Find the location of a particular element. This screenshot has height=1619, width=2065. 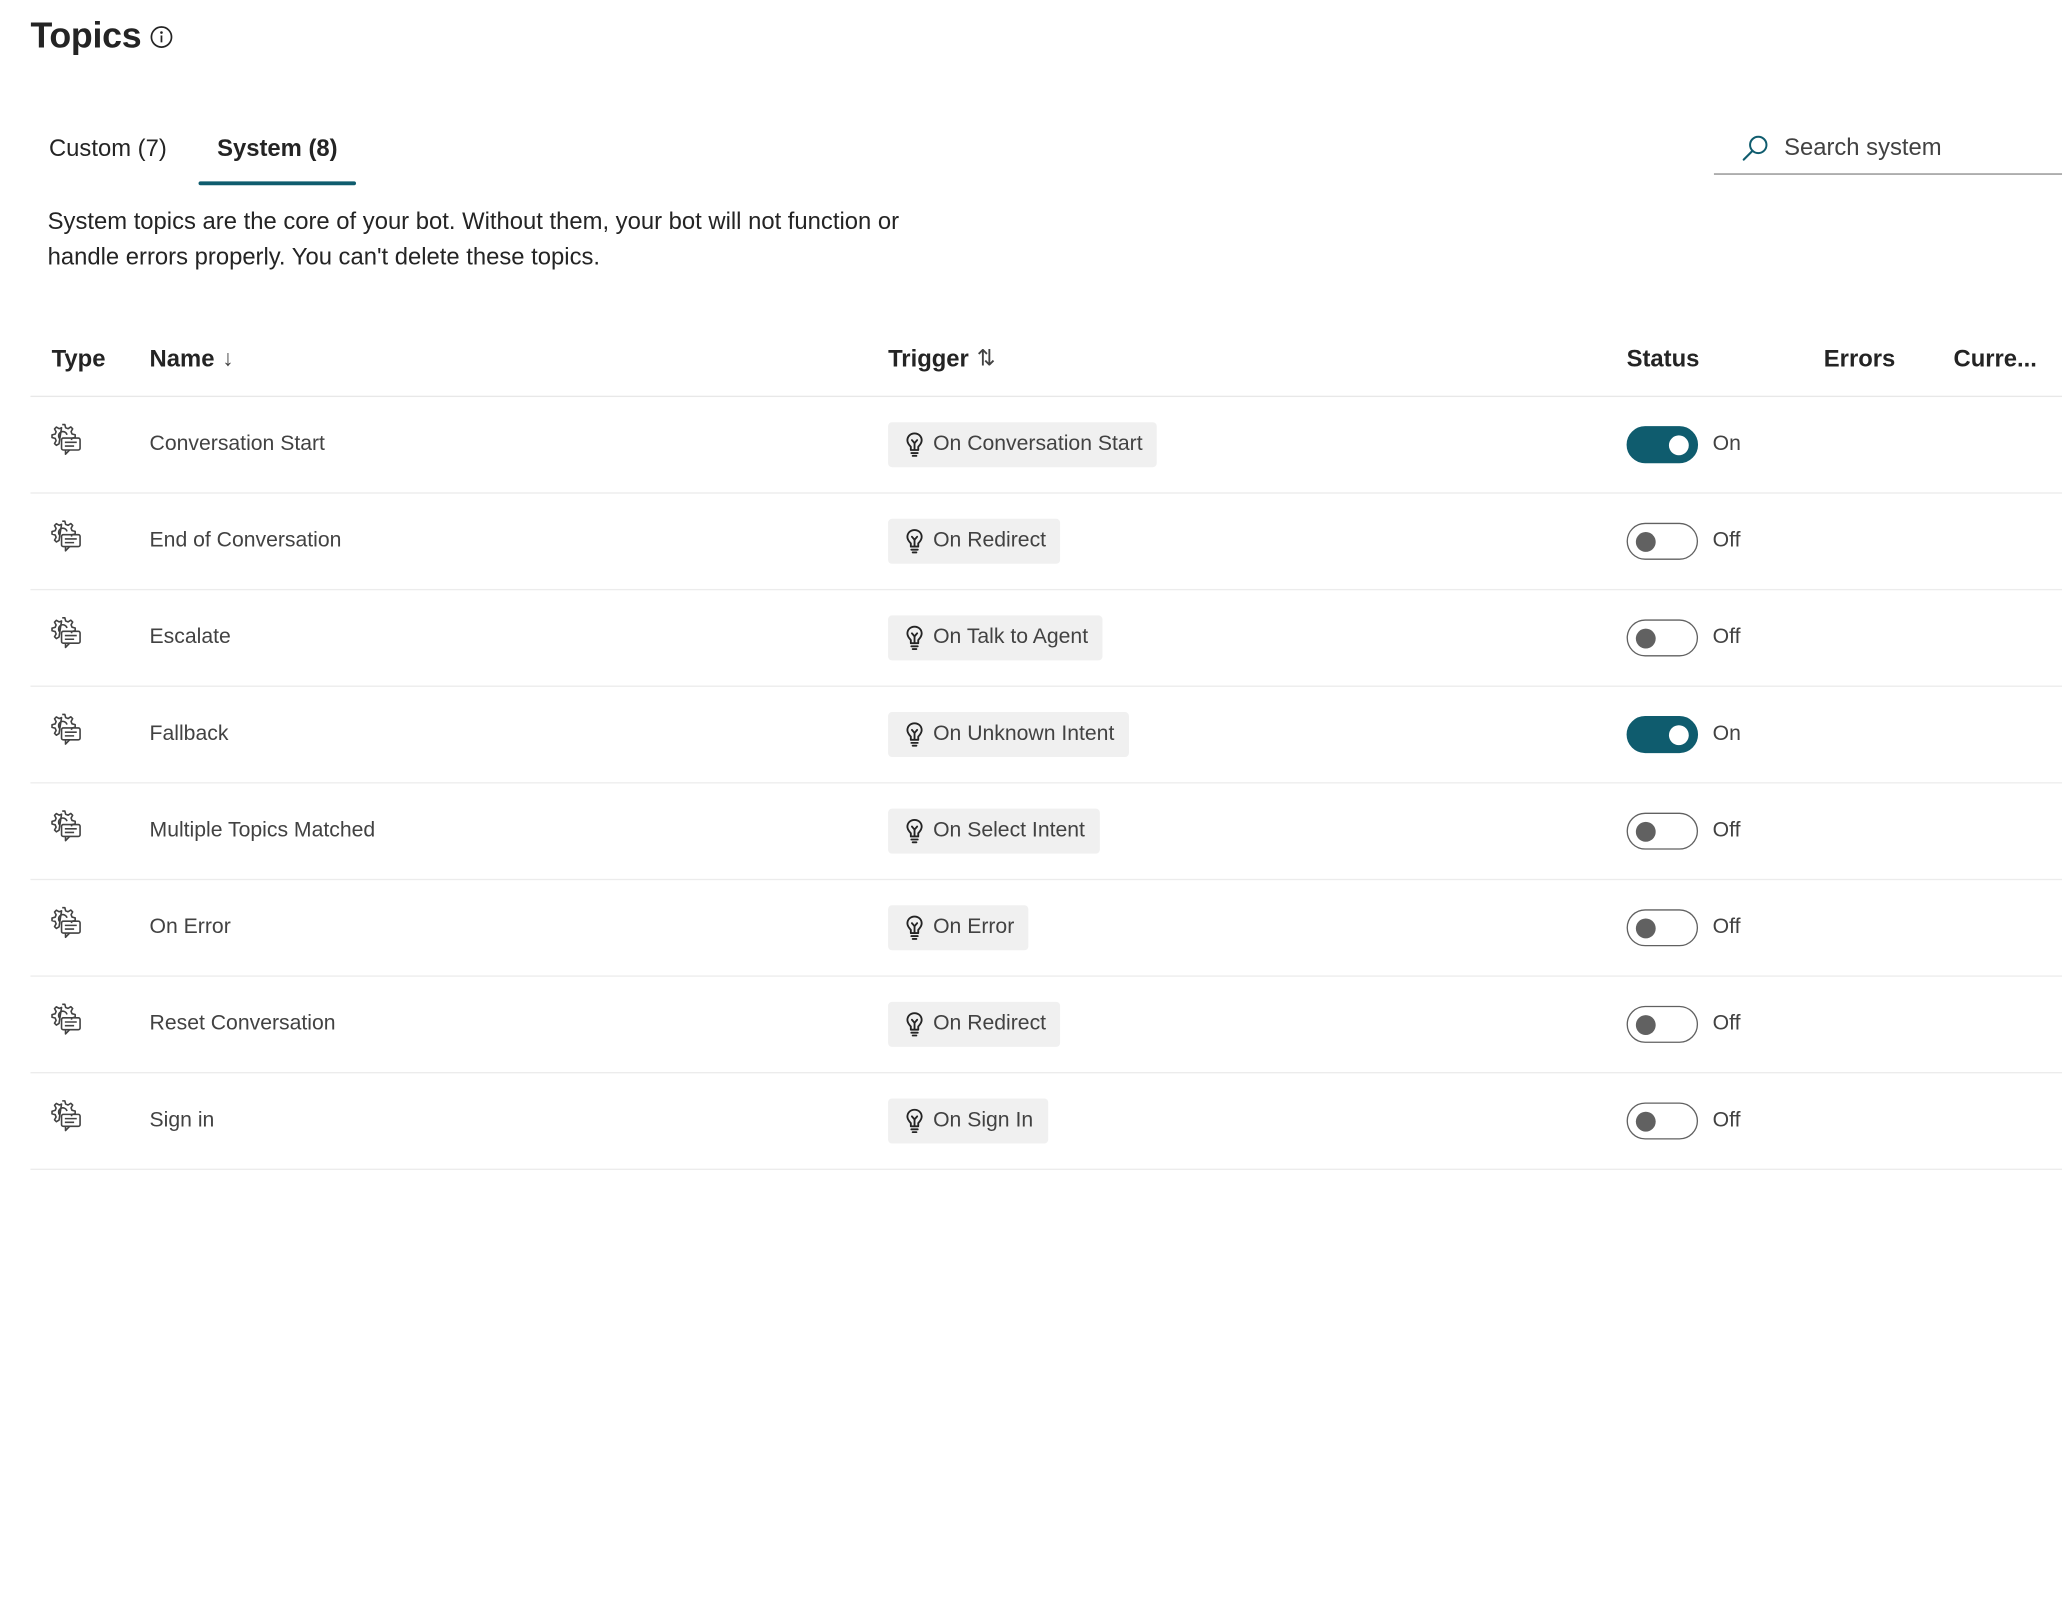

trigger-chip: On Select Intent is located at coordinates (994, 831).